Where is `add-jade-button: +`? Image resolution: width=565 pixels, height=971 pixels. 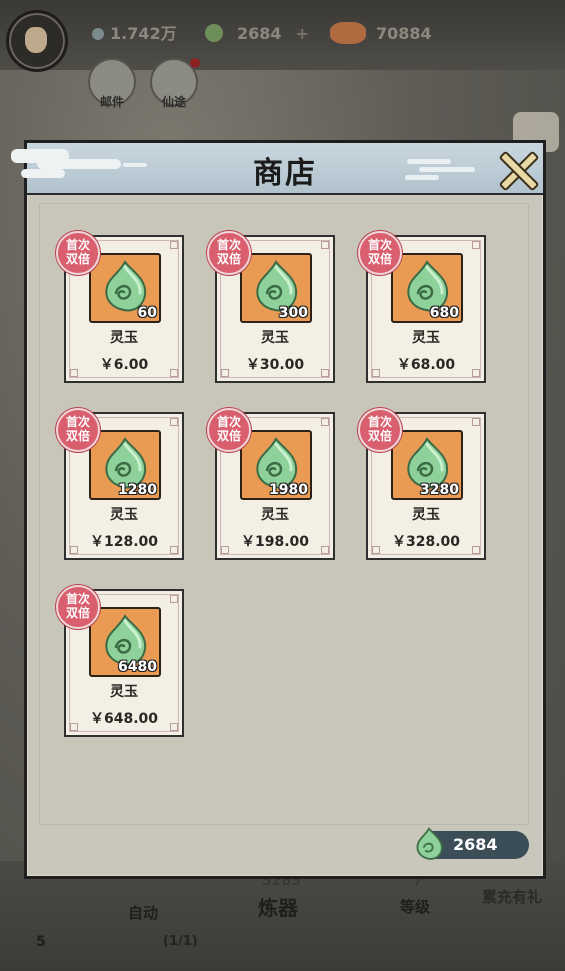 add-jade-button: + is located at coordinates (302, 33).